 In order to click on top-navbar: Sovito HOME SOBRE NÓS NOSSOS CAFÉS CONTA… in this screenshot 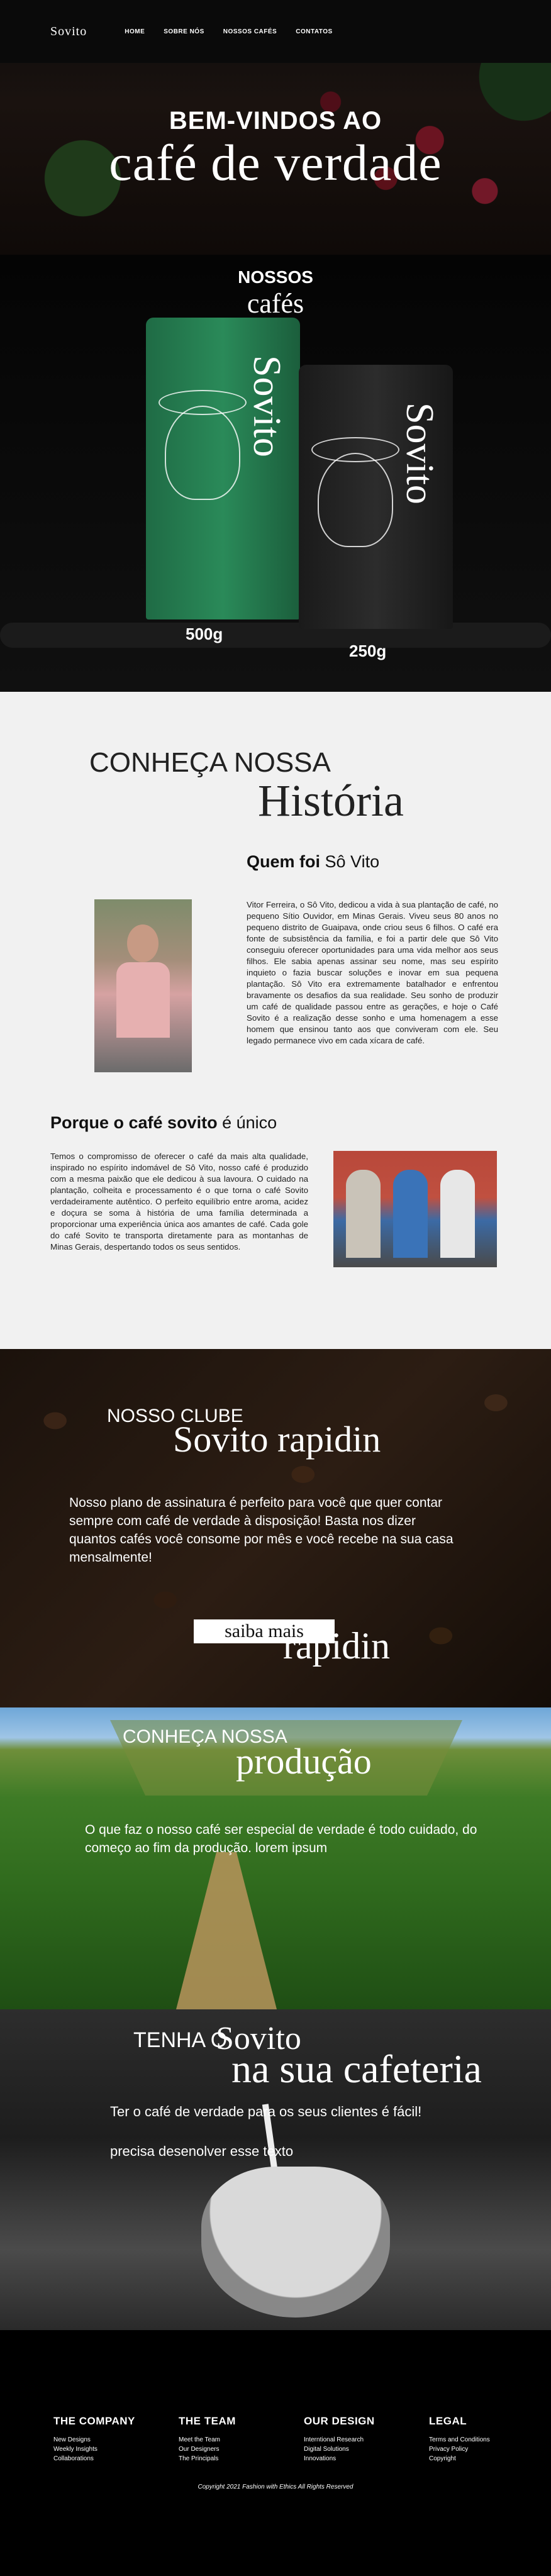, I will do `click(275, 31)`.